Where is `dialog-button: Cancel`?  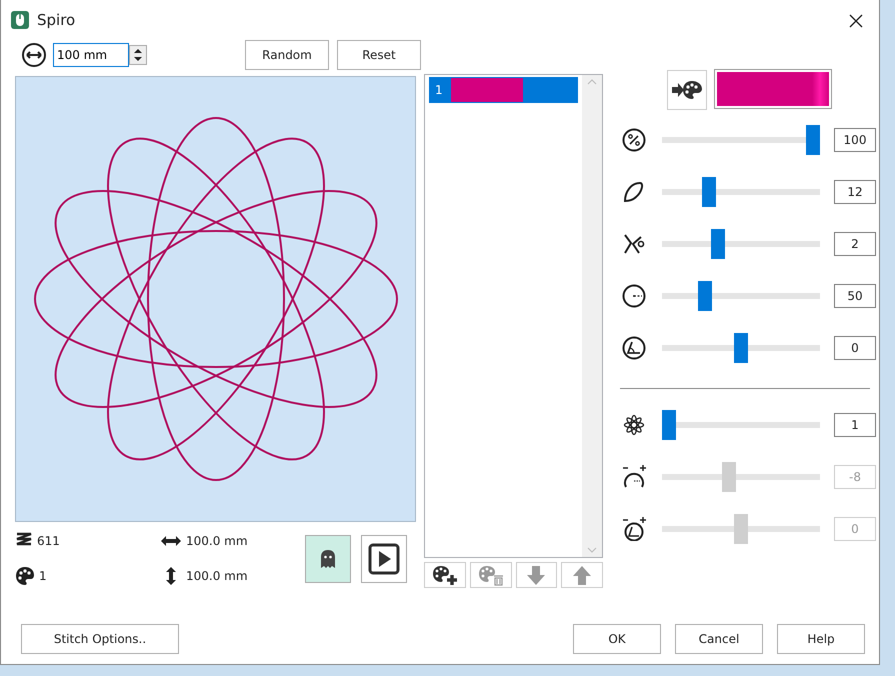 dialog-button: Cancel is located at coordinates (719, 639).